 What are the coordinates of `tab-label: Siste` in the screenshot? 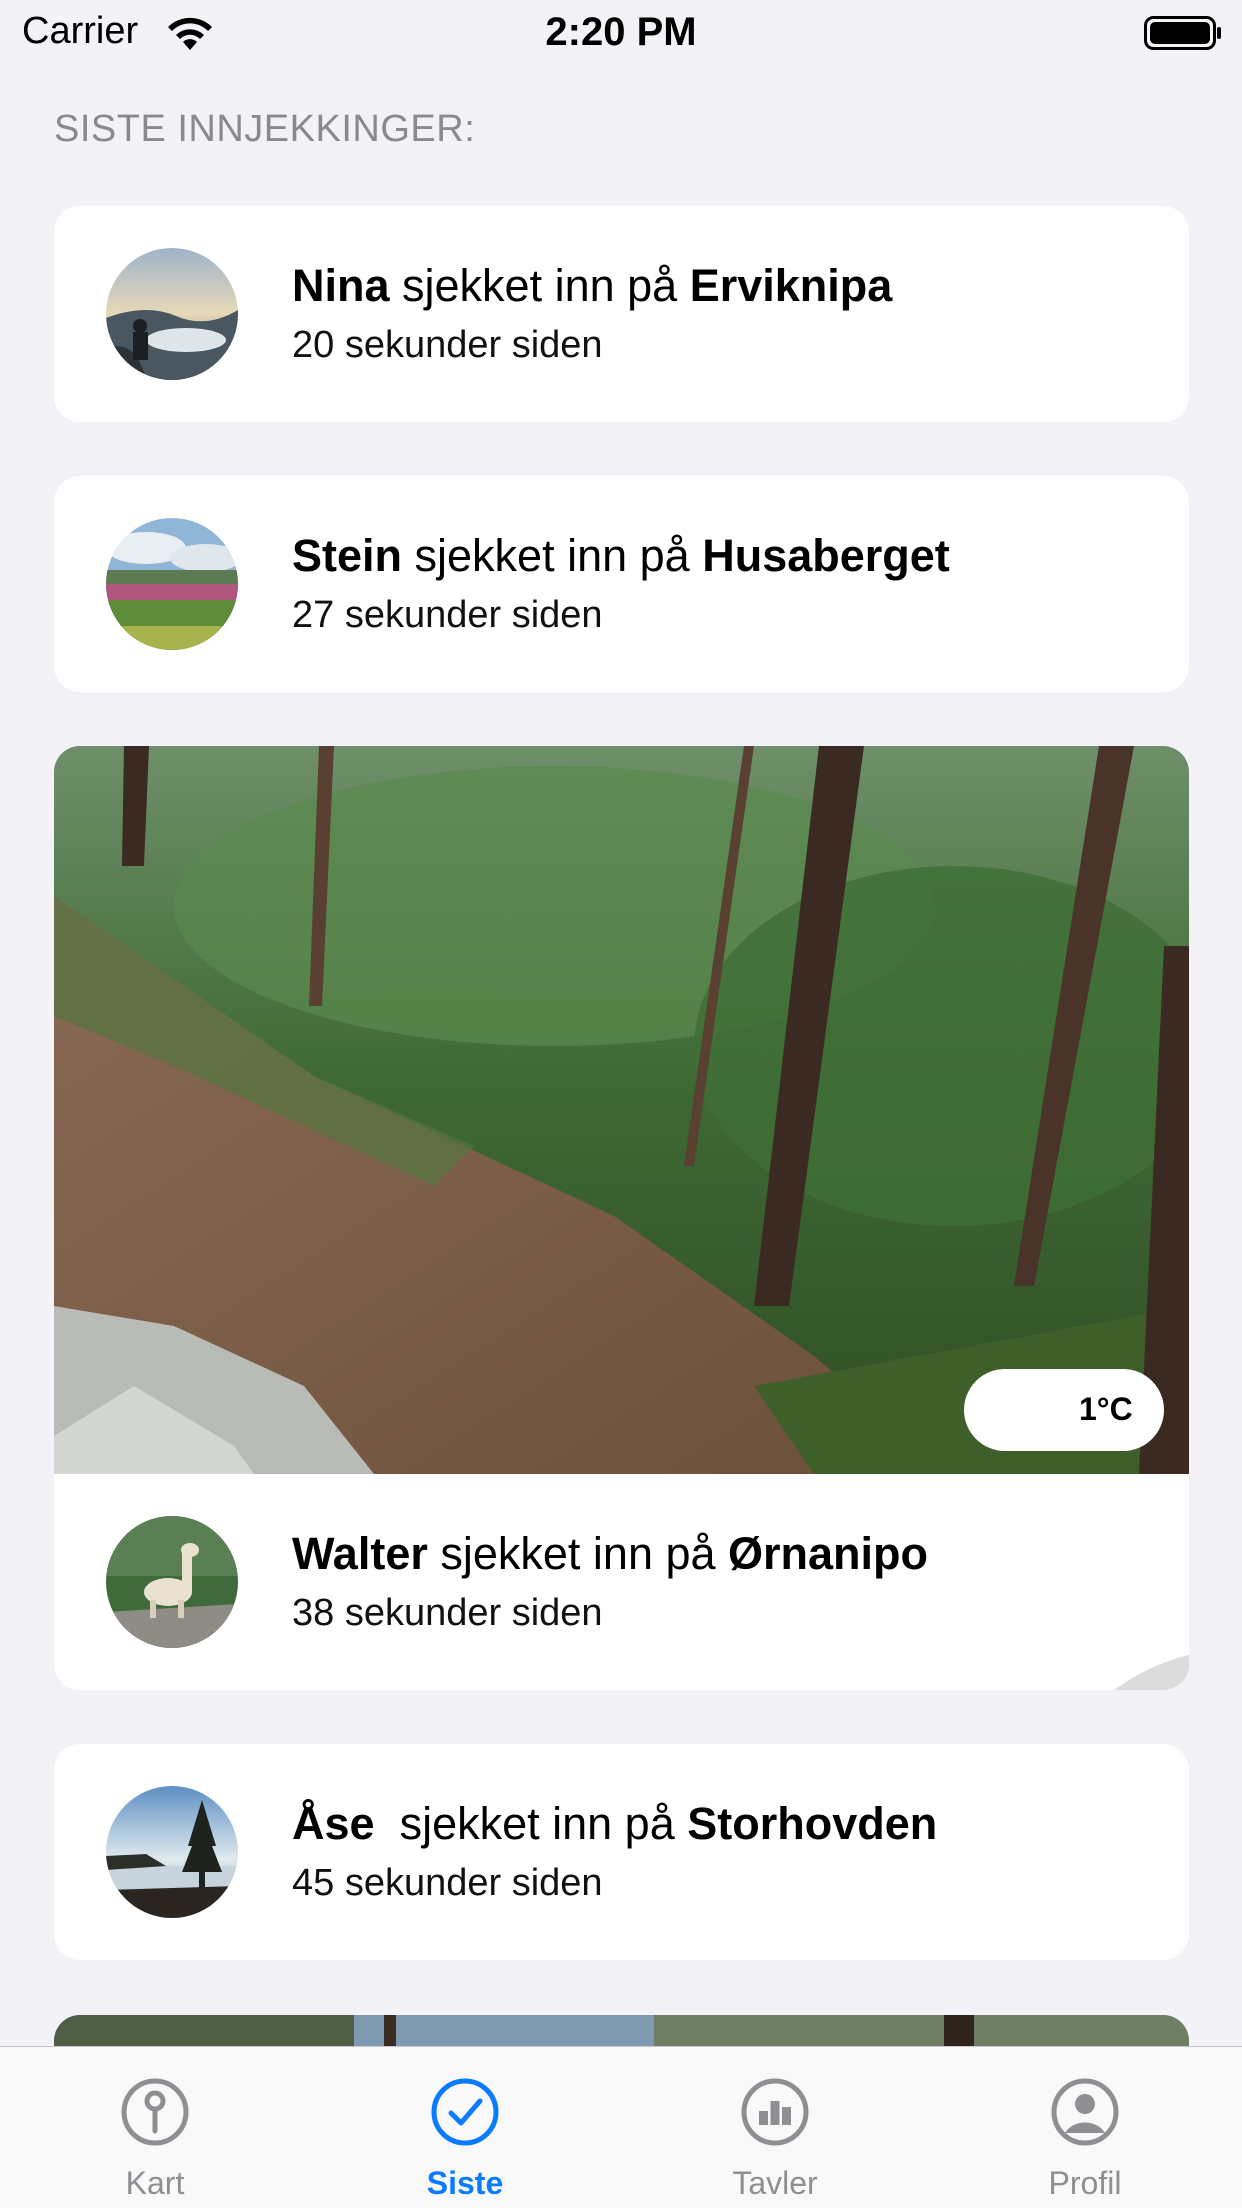 It's located at (465, 2183).